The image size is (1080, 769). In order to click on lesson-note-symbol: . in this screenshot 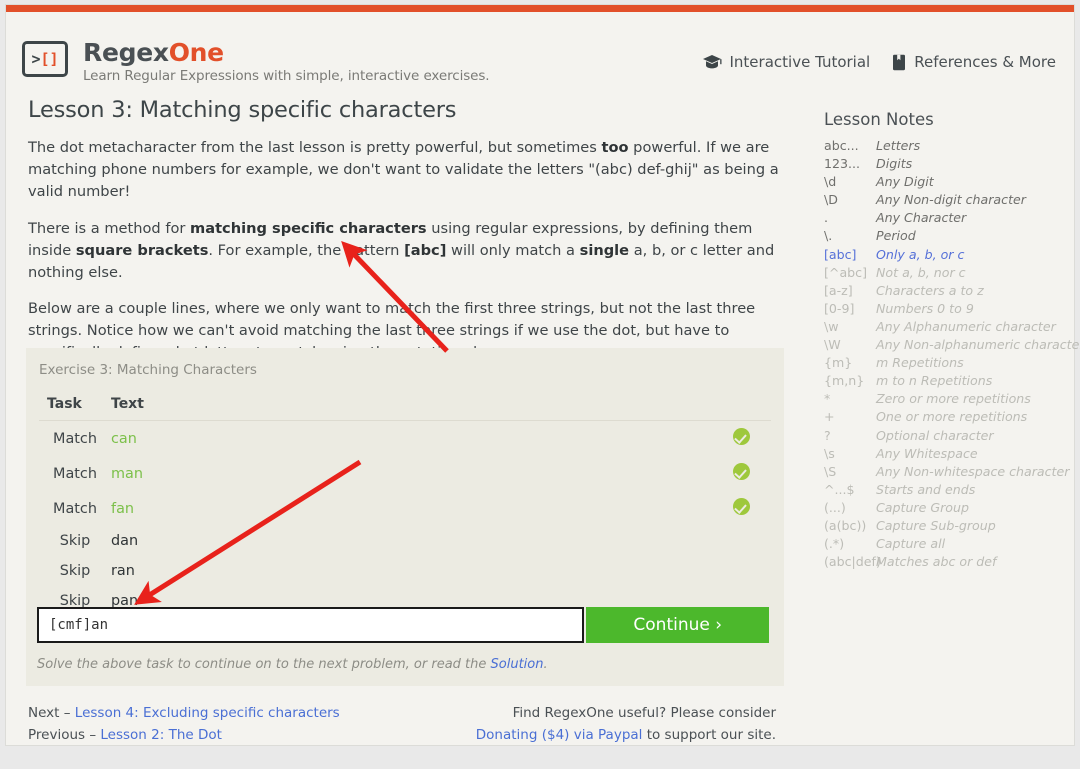, I will do `click(826, 218)`.